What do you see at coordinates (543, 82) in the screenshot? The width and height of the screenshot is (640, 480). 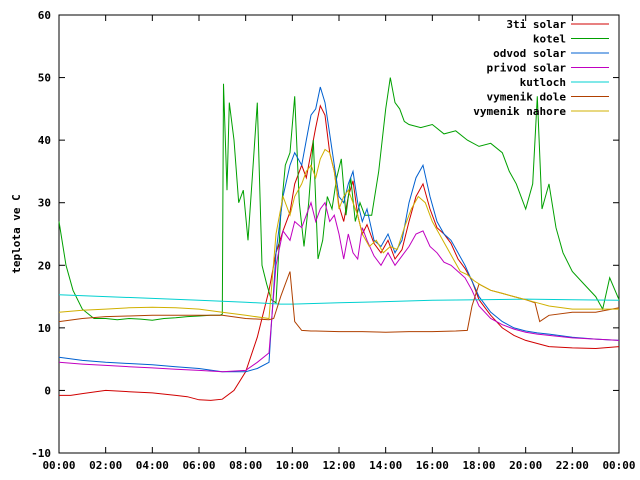 I see `legend-label-4: kutloch` at bounding box center [543, 82].